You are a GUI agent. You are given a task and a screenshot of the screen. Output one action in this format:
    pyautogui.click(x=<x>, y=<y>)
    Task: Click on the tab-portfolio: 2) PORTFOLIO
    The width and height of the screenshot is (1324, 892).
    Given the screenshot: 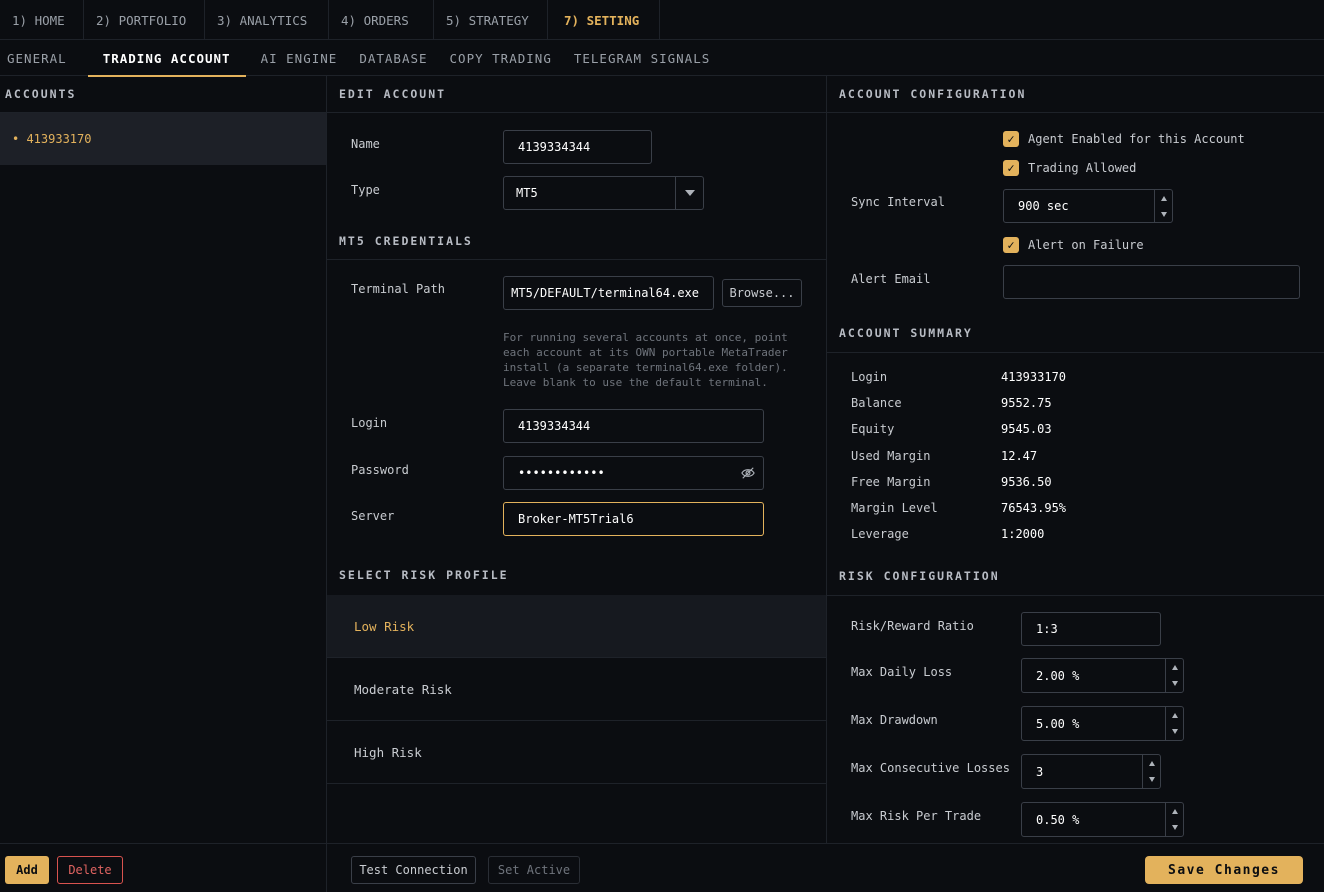 What is the action you would take?
    pyautogui.click(x=144, y=20)
    